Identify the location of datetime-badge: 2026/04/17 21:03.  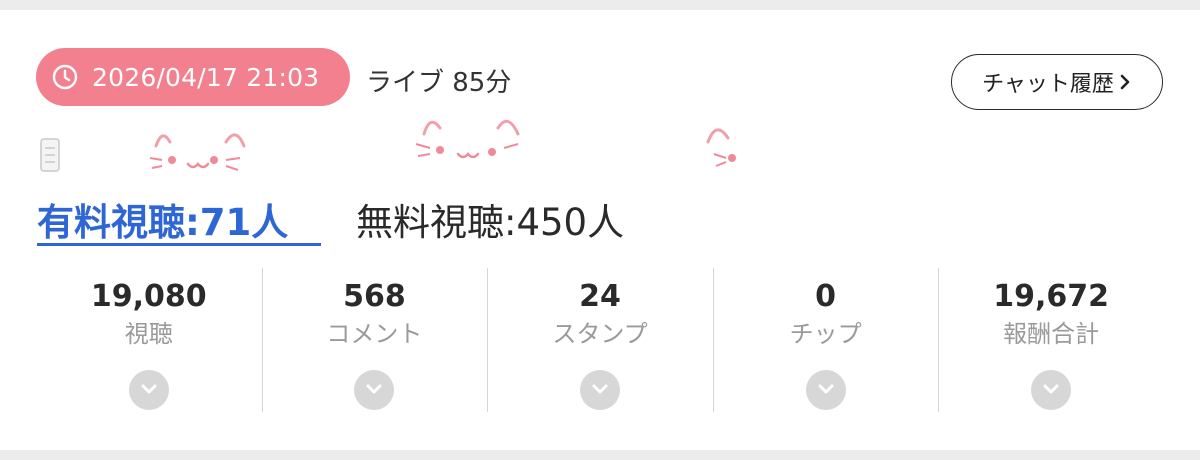
(193, 77).